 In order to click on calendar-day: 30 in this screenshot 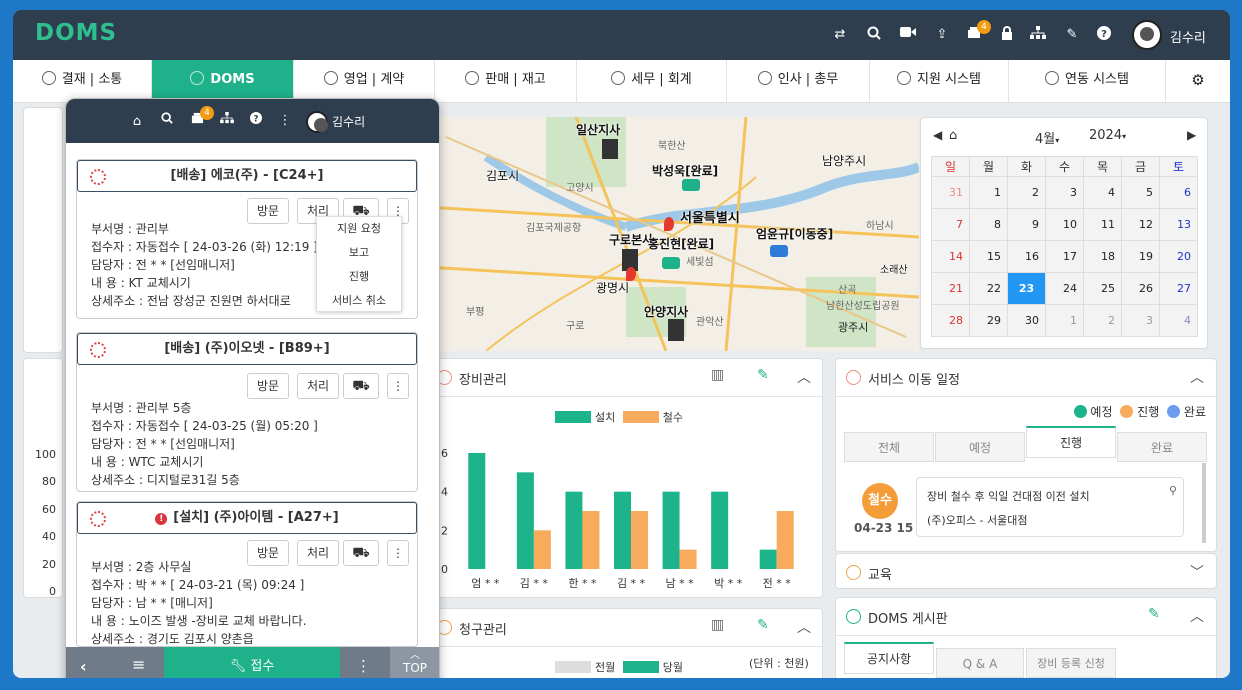, I will do `click(1026, 320)`.